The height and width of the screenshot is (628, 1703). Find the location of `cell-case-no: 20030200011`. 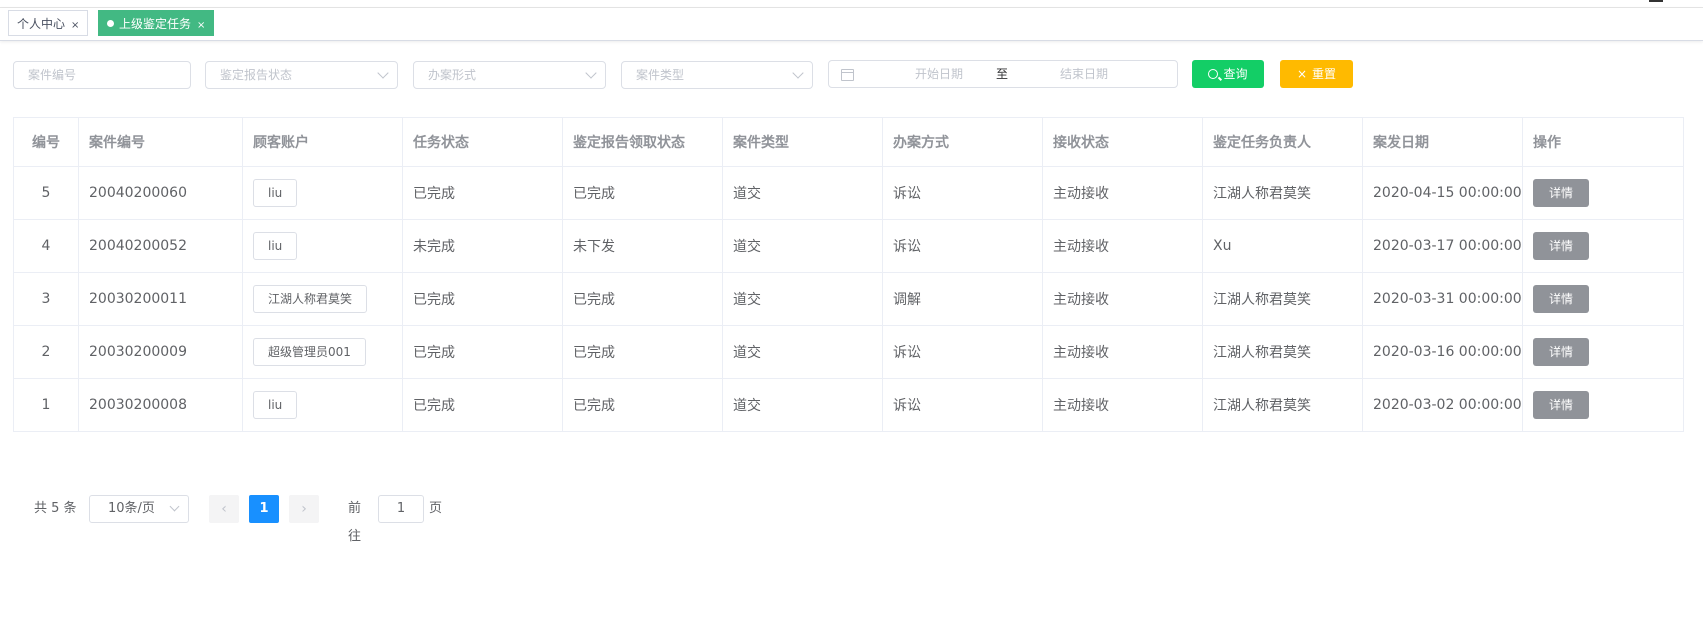

cell-case-no: 20030200011 is located at coordinates (160, 299).